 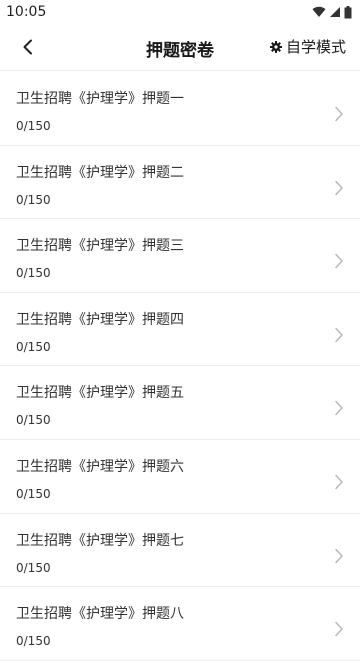 I want to click on list-item: 卫生招聘《护理学》押题五 0/150, so click(x=180, y=403).